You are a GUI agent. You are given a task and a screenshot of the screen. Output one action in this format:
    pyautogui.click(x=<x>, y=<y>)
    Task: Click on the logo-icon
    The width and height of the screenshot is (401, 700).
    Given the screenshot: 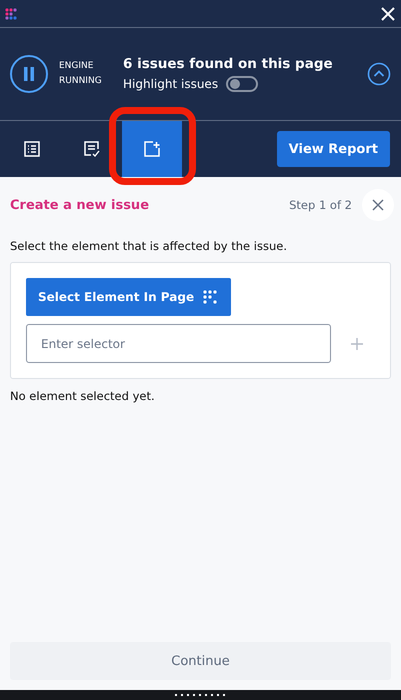 What is the action you would take?
    pyautogui.click(x=12, y=15)
    